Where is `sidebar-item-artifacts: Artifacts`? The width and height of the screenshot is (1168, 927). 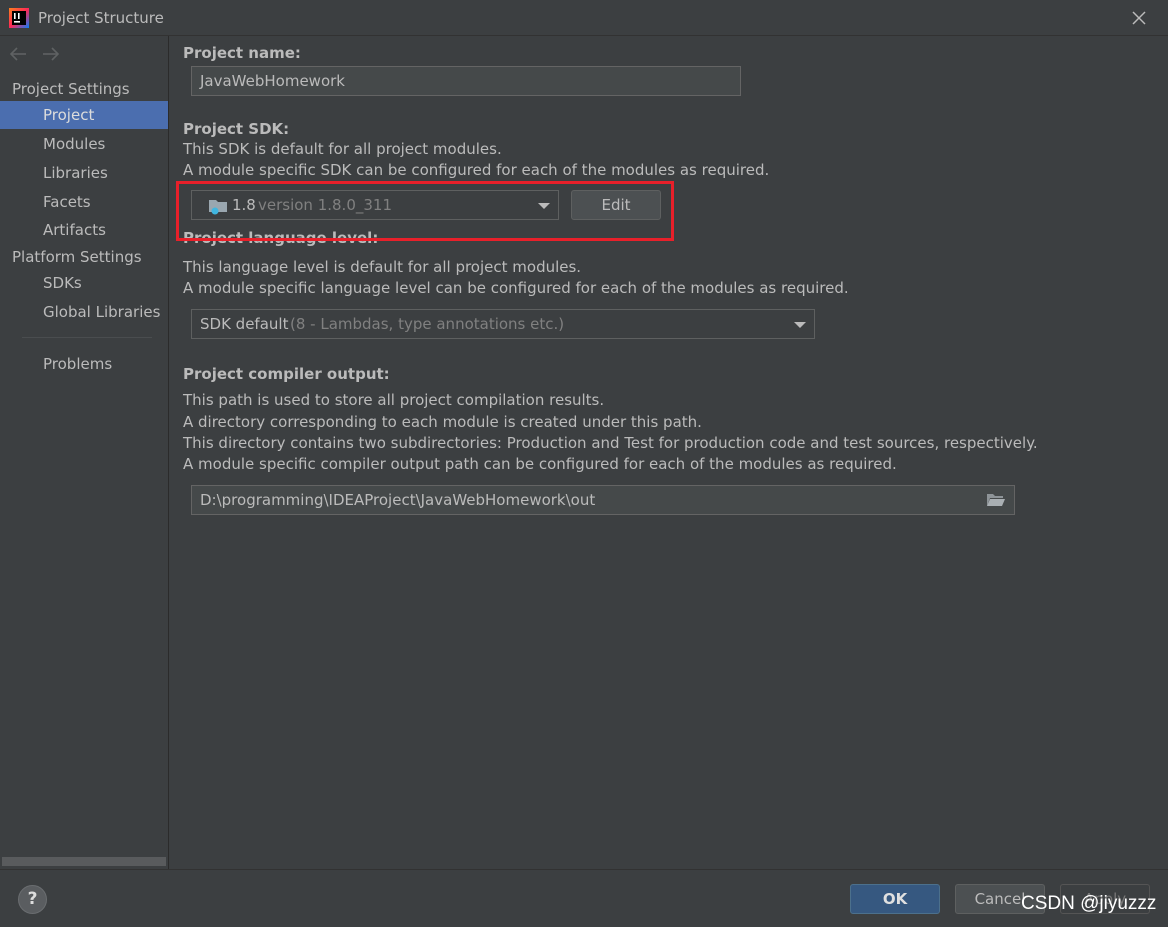
sidebar-item-artifacts: Artifacts is located at coordinates (84, 230).